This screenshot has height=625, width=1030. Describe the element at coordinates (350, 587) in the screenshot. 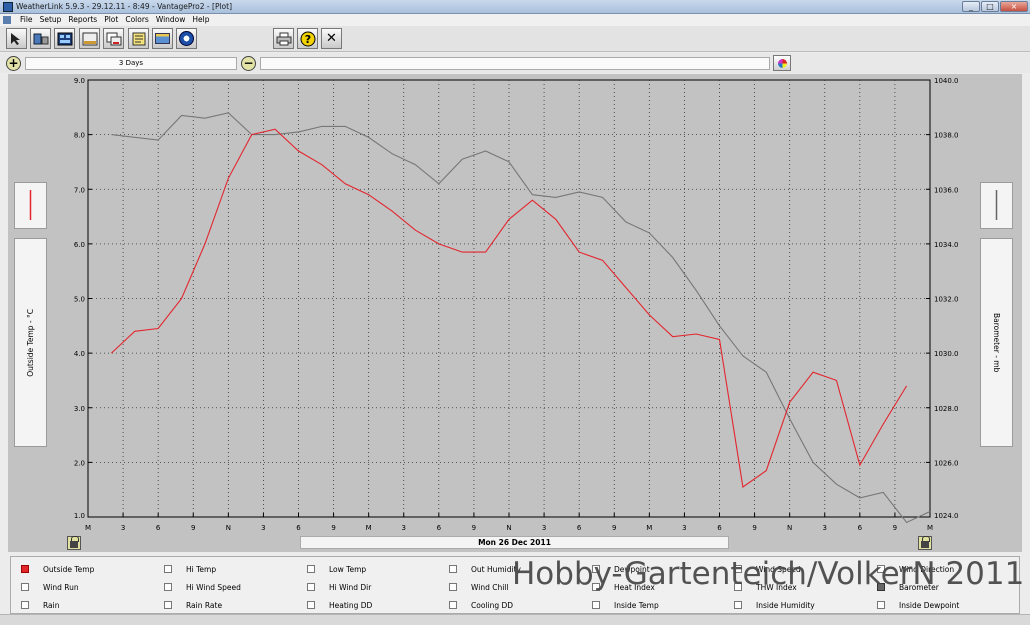

I see `legend-label: Hi Wind Dir` at that location.